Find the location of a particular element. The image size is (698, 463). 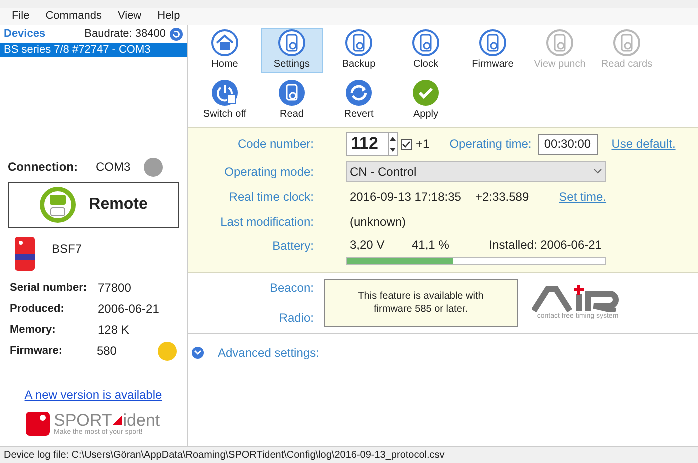

info-label: Firmware: is located at coordinates (37, 351).